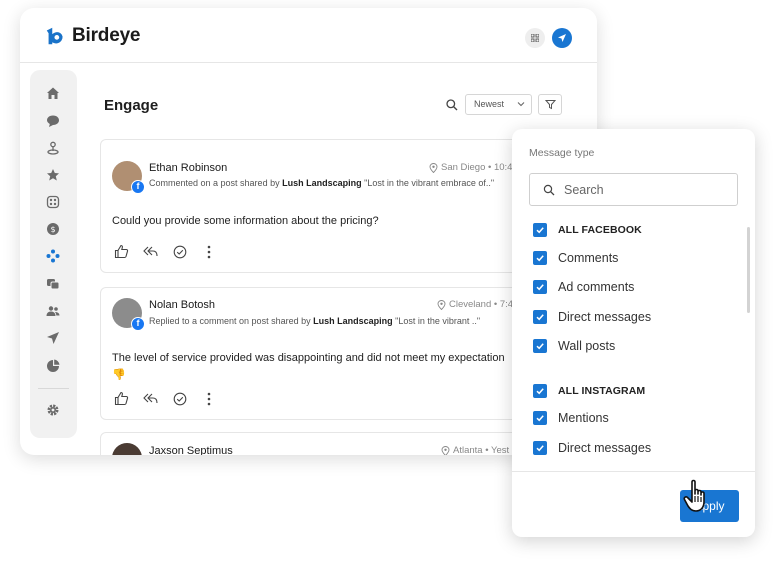 The image size is (776, 562). What do you see at coordinates (489, 104) in the screenshot?
I see `sort-selected-value: Newest` at bounding box center [489, 104].